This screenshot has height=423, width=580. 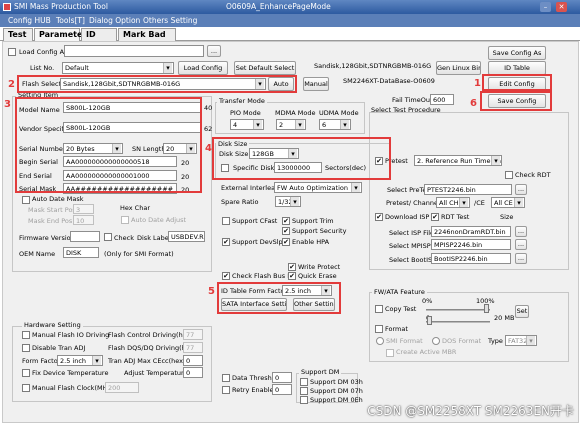 What do you see at coordinates (471, 231) in the screenshot?
I see `select-isp-file-input: 2246nonDramRDT.bin` at bounding box center [471, 231].